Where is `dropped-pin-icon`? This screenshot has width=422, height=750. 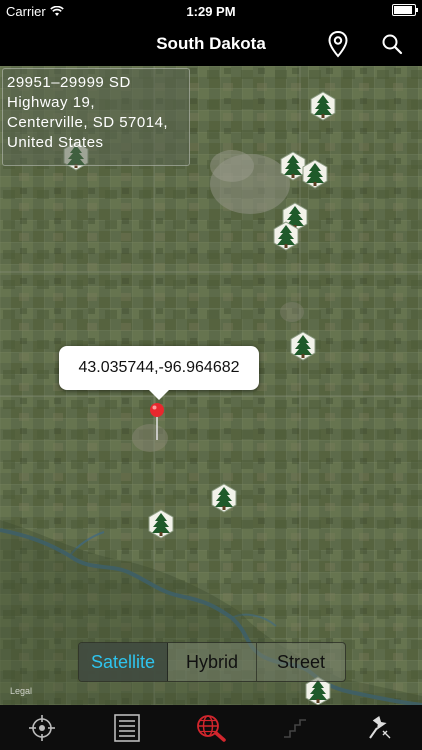 dropped-pin-icon is located at coordinates (157, 422).